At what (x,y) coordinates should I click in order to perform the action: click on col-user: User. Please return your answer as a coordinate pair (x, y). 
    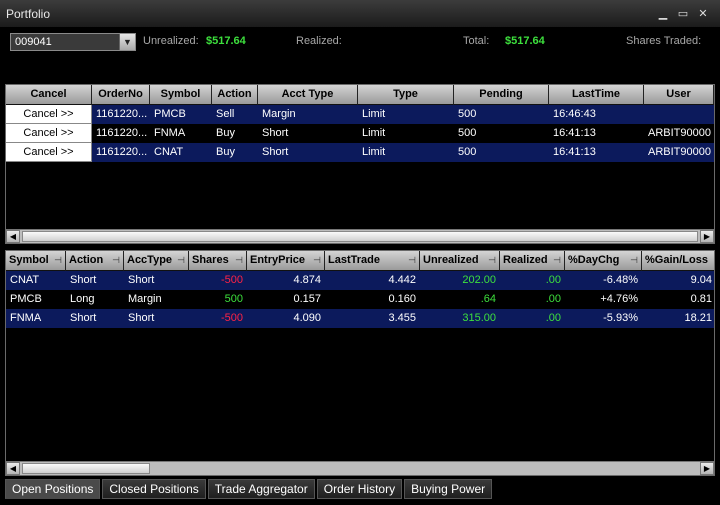
    Looking at the image, I should click on (679, 95).